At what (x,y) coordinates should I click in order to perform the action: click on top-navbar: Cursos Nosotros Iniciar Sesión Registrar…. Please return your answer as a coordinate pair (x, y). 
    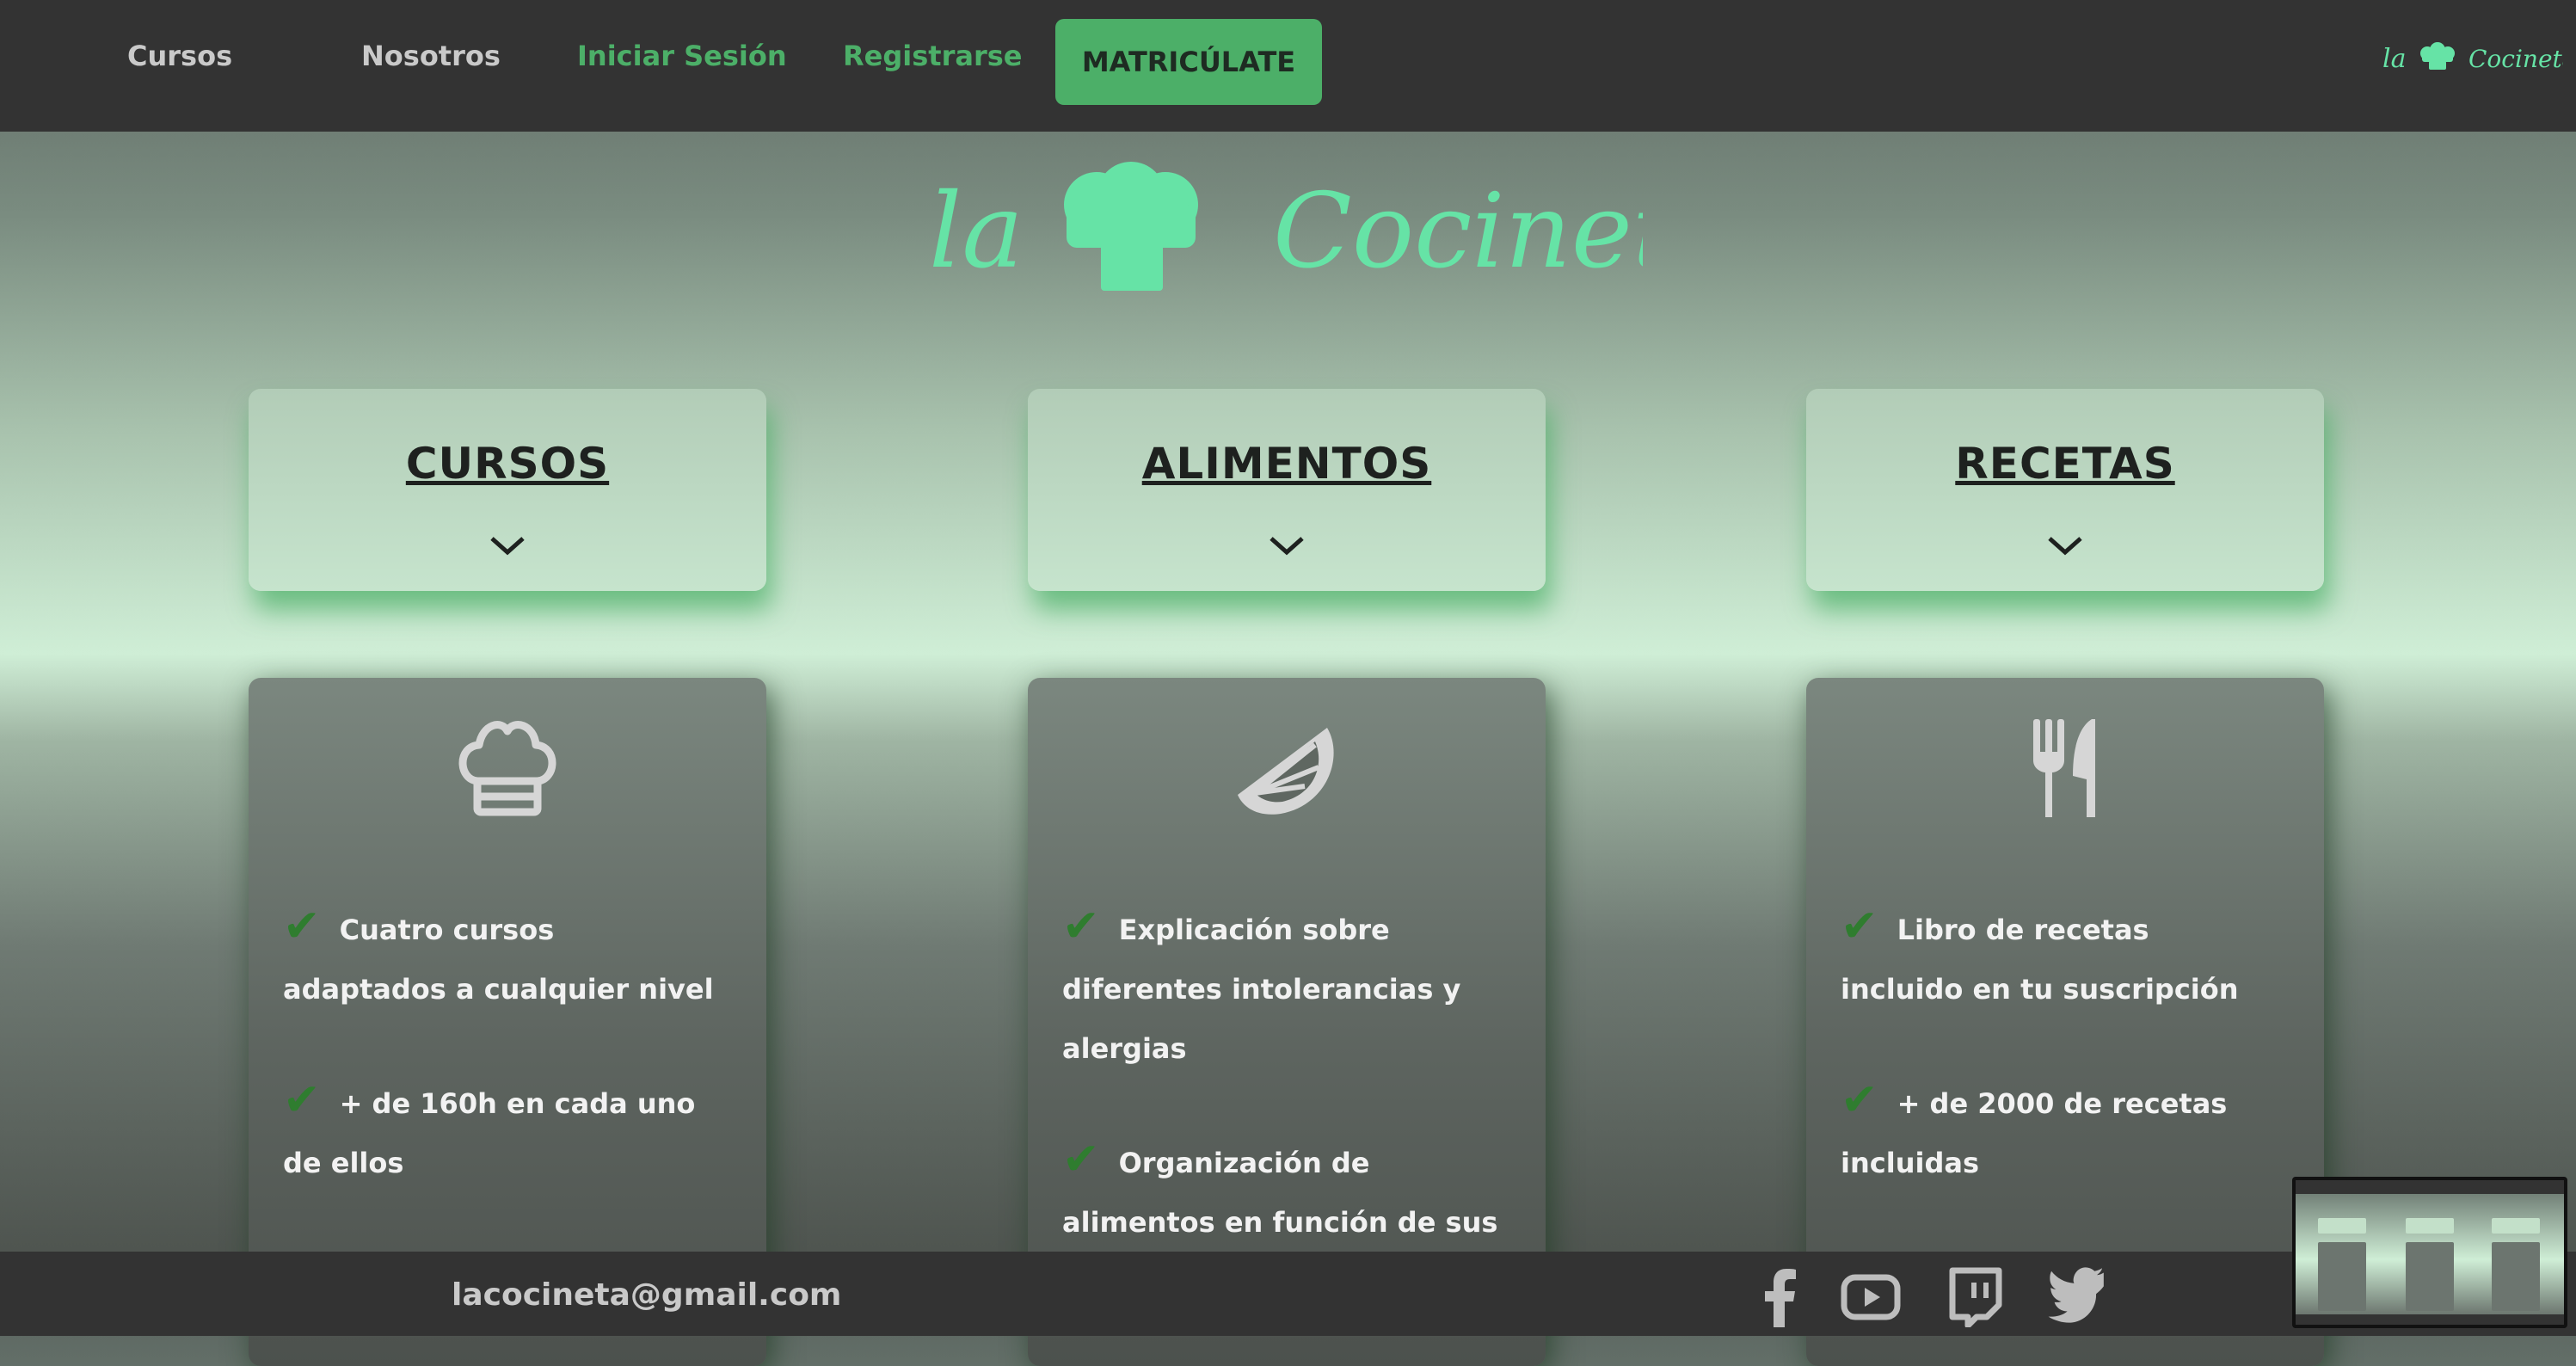
    Looking at the image, I should click on (1288, 66).